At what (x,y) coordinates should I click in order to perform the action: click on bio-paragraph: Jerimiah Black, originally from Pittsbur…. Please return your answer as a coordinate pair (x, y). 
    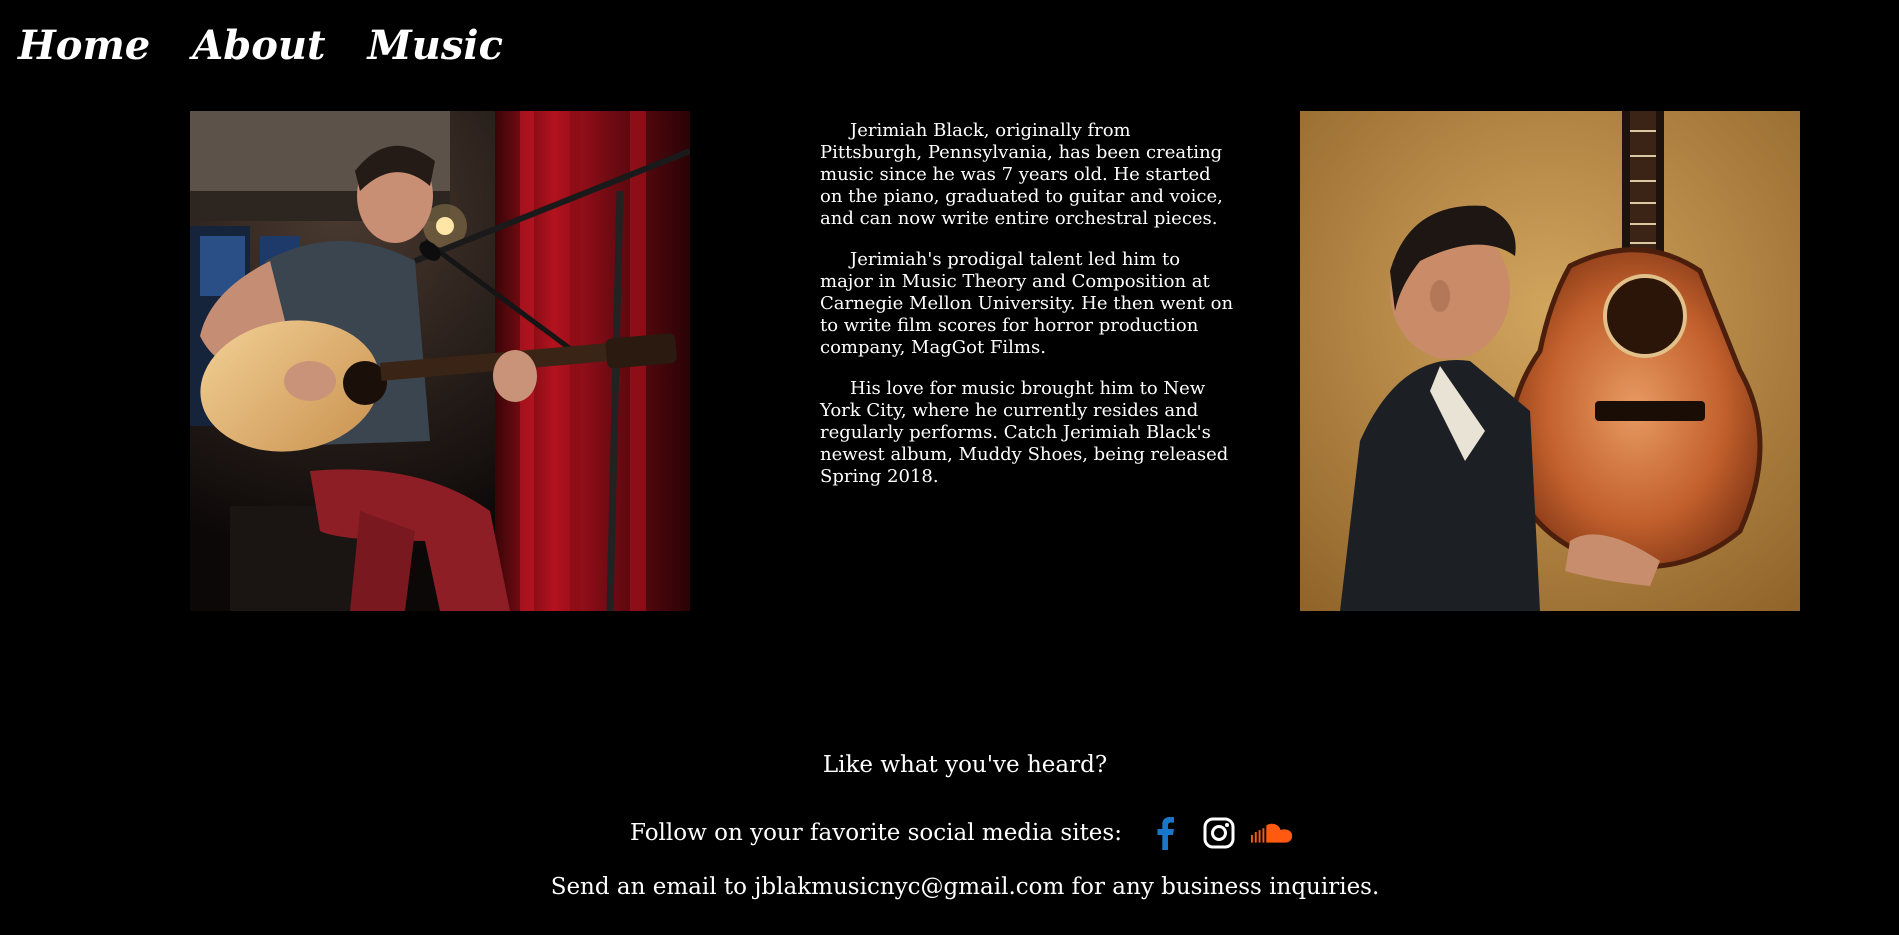
    Looking at the image, I should click on (1021, 174).